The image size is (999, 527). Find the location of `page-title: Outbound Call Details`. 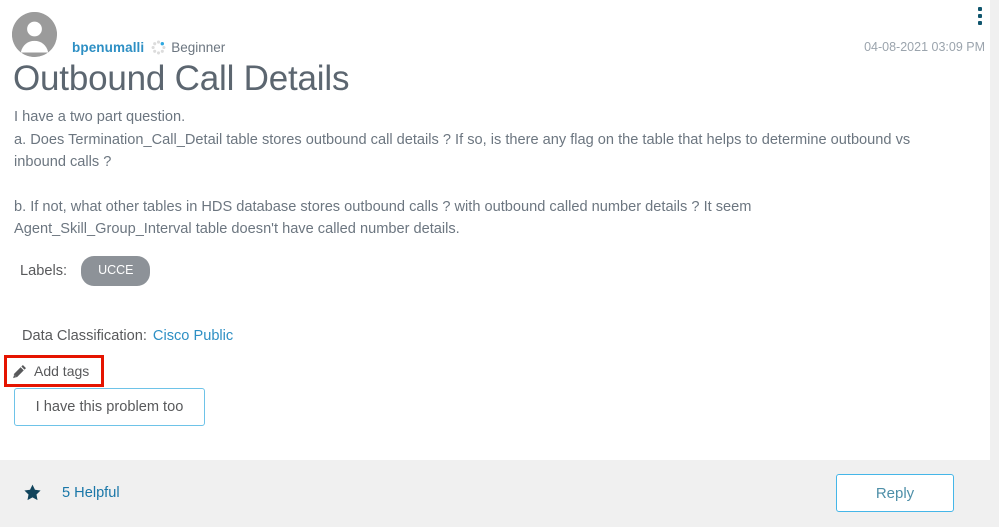

page-title: Outbound Call Details is located at coordinates (181, 78).